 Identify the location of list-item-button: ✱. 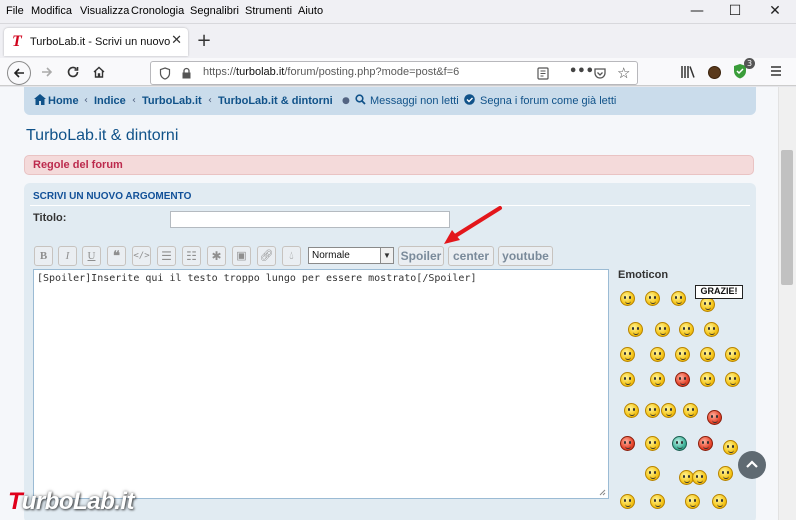
(216, 256).